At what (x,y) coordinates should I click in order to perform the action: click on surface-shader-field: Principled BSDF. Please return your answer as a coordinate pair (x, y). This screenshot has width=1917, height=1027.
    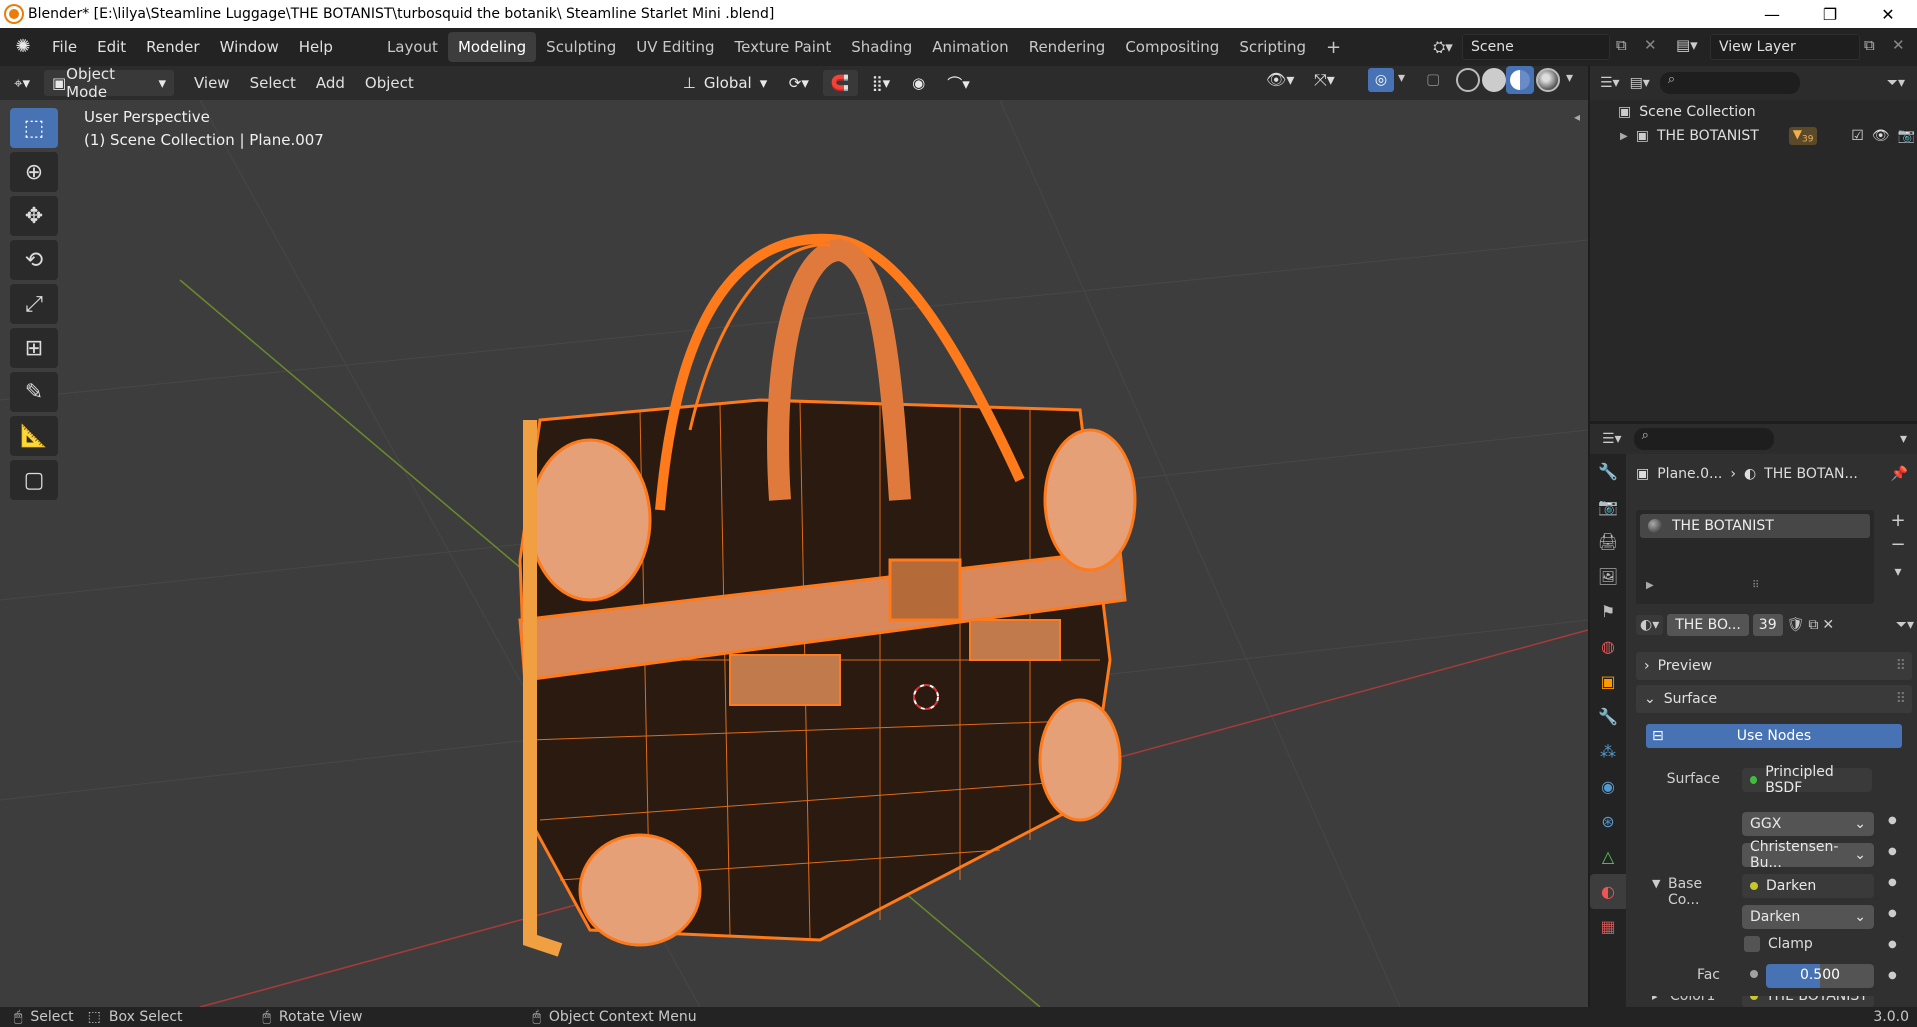
    Looking at the image, I should click on (1807, 780).